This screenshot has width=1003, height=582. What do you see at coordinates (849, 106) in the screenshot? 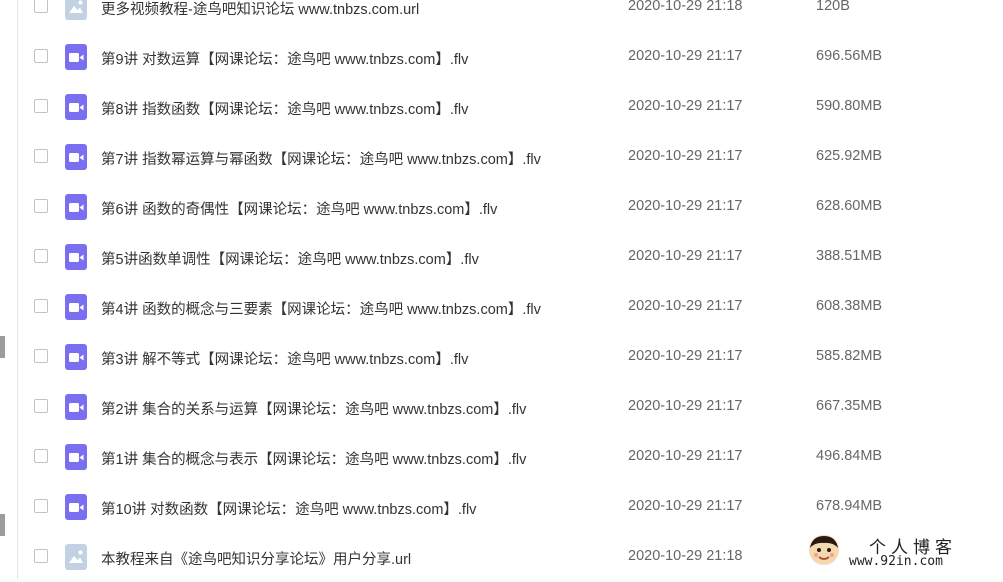
I see `file-size: 590.80MB` at bounding box center [849, 106].